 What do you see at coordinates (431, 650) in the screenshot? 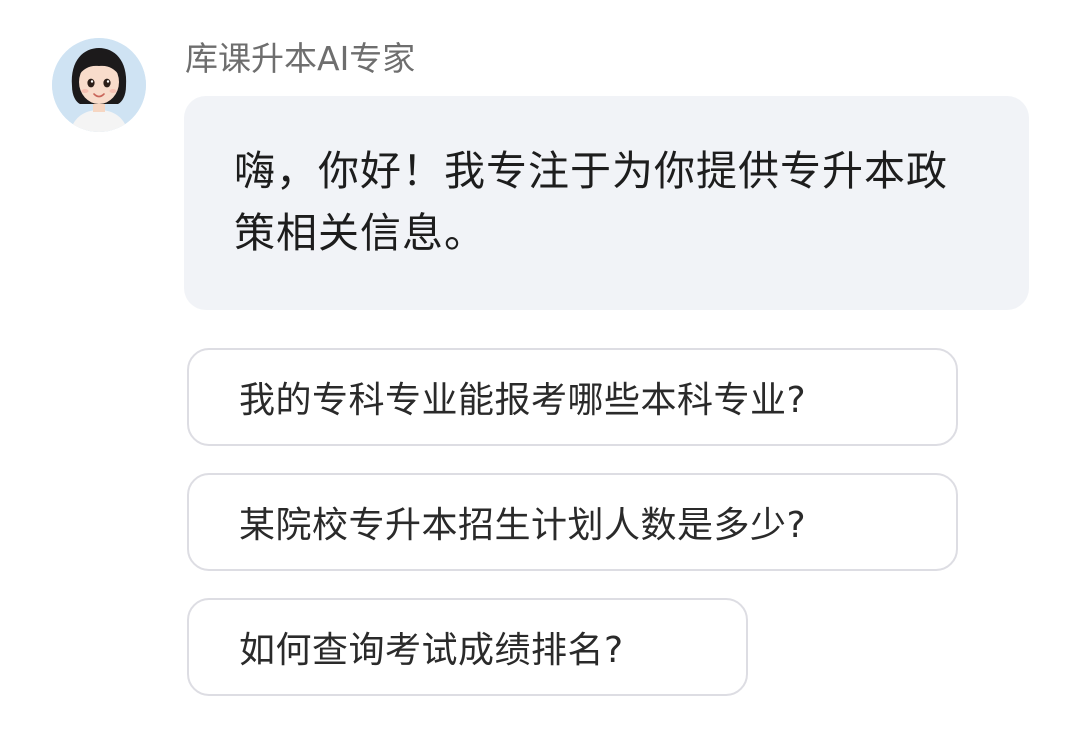
I see `suggestion-label: 如何查询考试成绩排名?` at bounding box center [431, 650].